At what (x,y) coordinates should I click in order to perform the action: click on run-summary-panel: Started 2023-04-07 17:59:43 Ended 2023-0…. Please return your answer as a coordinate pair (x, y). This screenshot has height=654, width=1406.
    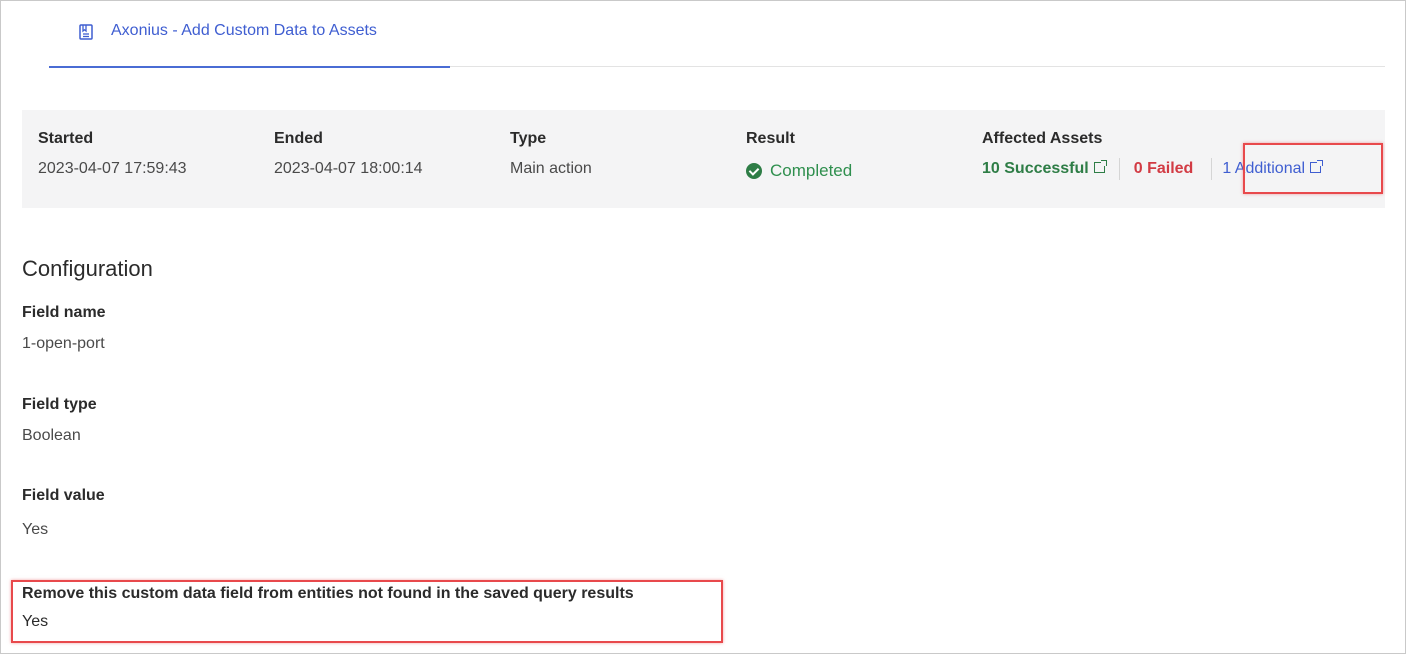
    Looking at the image, I should click on (703, 159).